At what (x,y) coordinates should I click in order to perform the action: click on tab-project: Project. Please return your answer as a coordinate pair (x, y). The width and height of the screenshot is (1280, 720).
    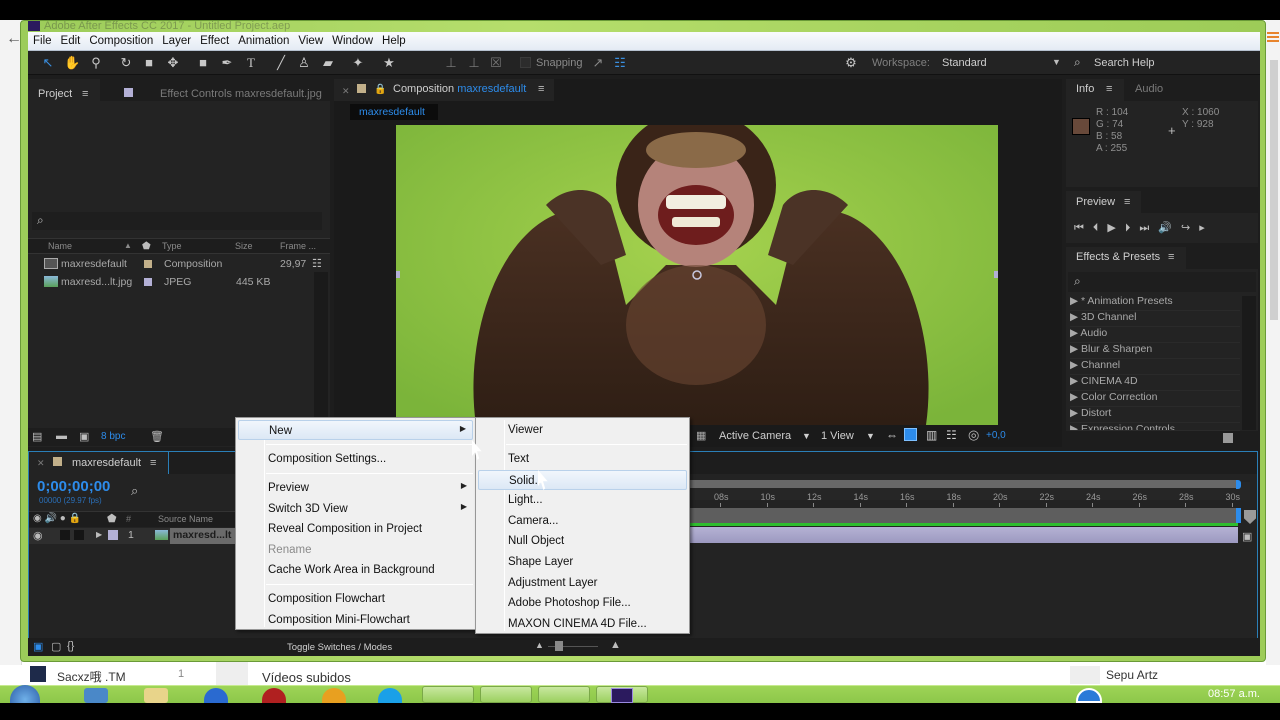
    Looking at the image, I should click on (55, 94).